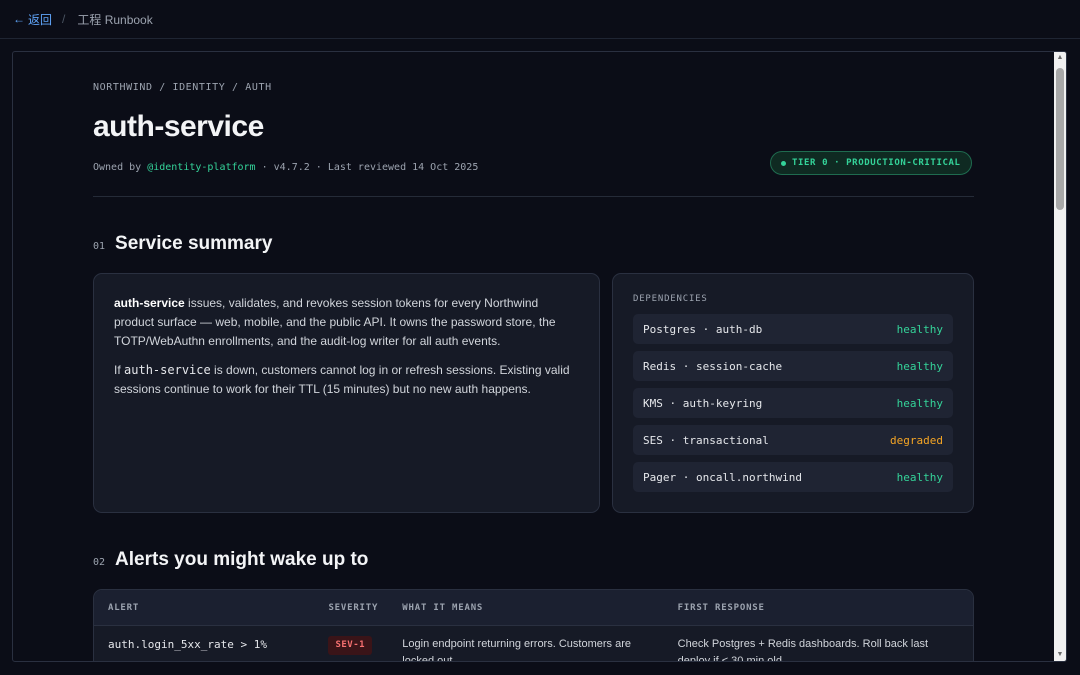 Image resolution: width=1080 pixels, height=675 pixels. I want to click on severity-badge: SEV-1, so click(350, 645).